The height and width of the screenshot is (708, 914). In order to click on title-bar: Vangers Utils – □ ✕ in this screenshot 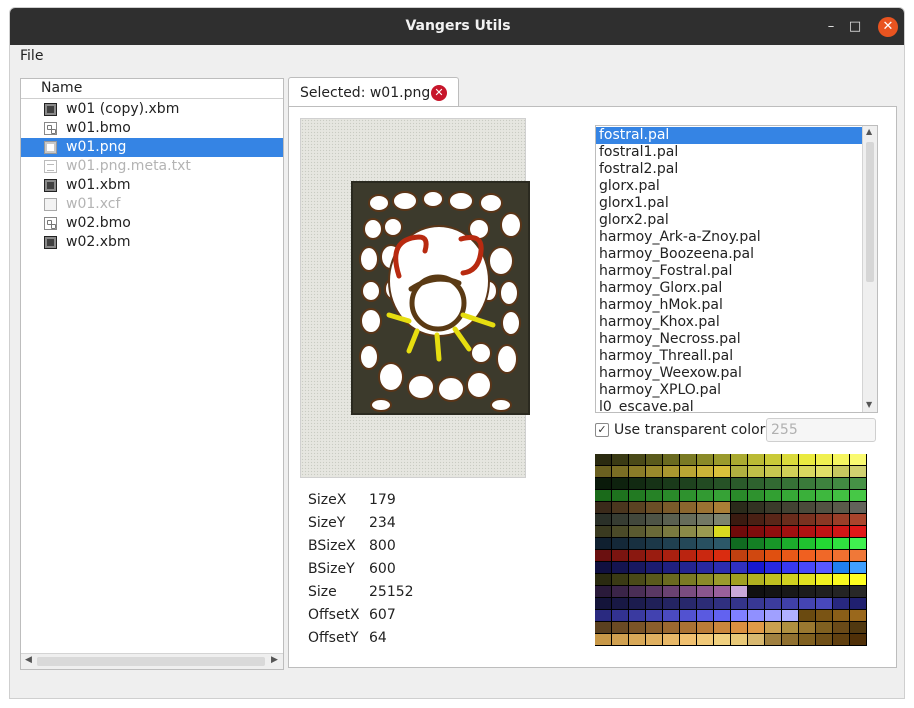, I will do `click(457, 26)`.